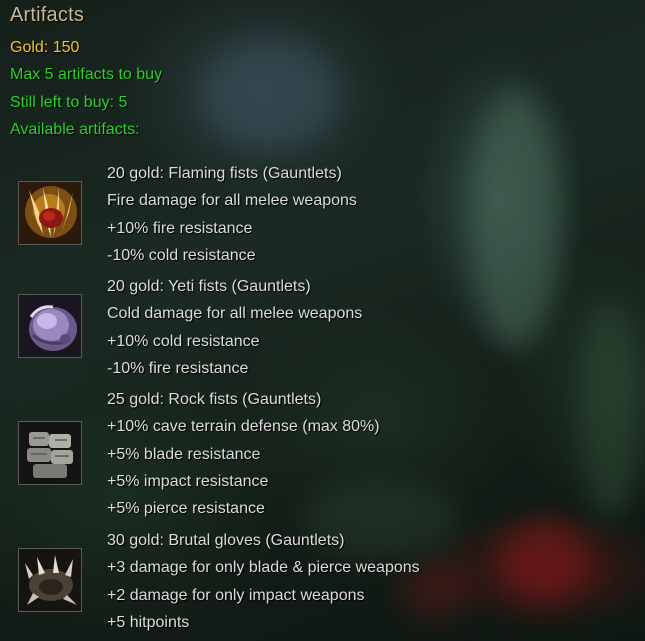 The width and height of the screenshot is (645, 641). I want to click on max-artifacts-text: Max 5 artifacts to buy, so click(86, 74).